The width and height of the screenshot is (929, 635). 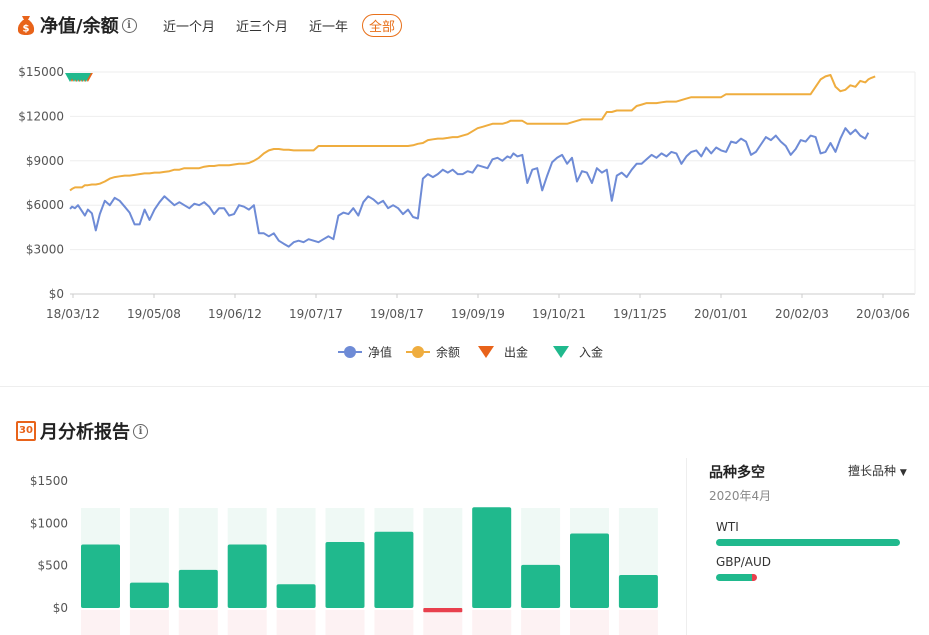 I want to click on caret-down-icon: ▼, so click(x=903, y=473).